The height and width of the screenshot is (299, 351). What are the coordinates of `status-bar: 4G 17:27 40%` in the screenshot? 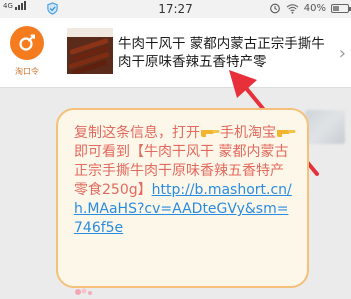 It's located at (175, 9).